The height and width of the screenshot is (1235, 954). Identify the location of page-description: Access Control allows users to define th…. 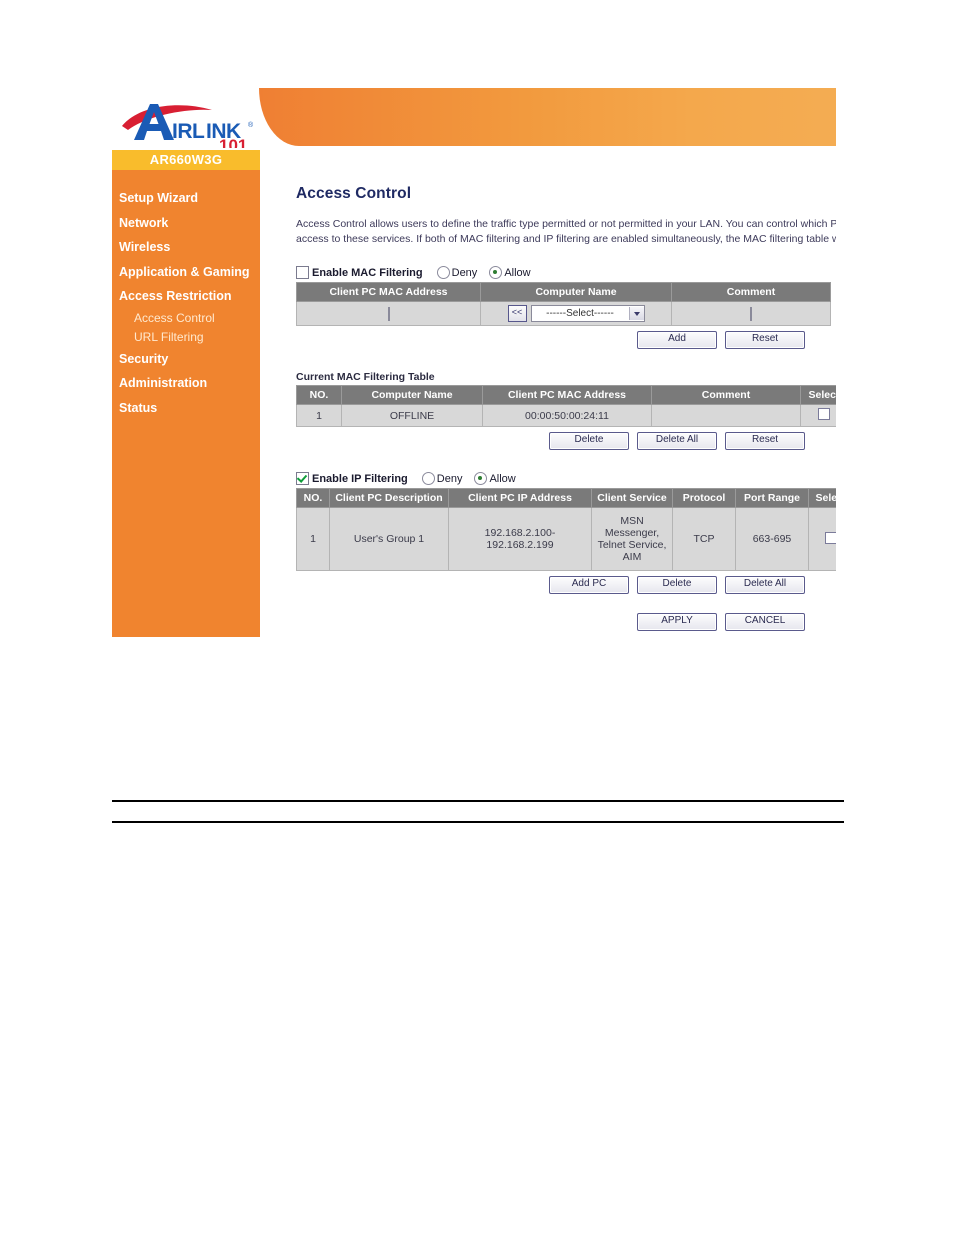
(566, 231).